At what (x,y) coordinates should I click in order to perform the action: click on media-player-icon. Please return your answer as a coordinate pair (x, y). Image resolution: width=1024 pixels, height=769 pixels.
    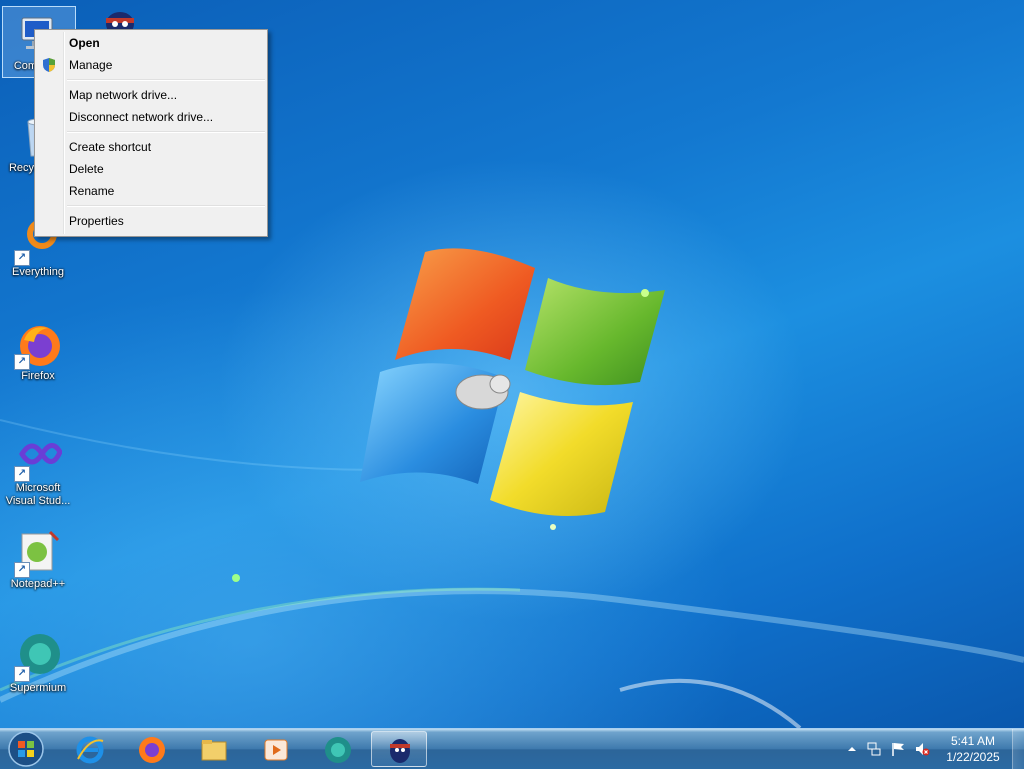
    Looking at the image, I should click on (276, 750).